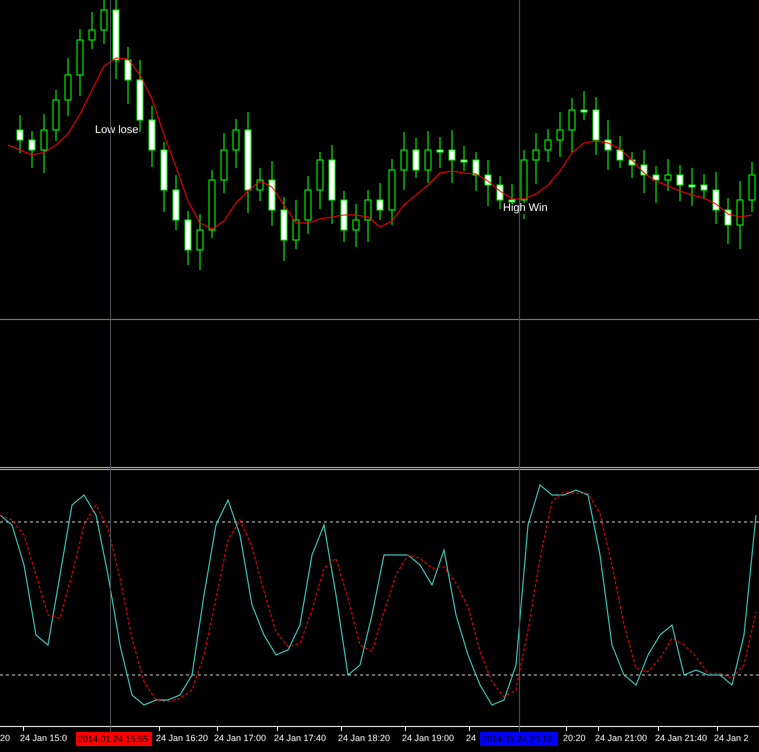 The image size is (759, 752). I want to click on time-axis-label: 24, so click(471, 738).